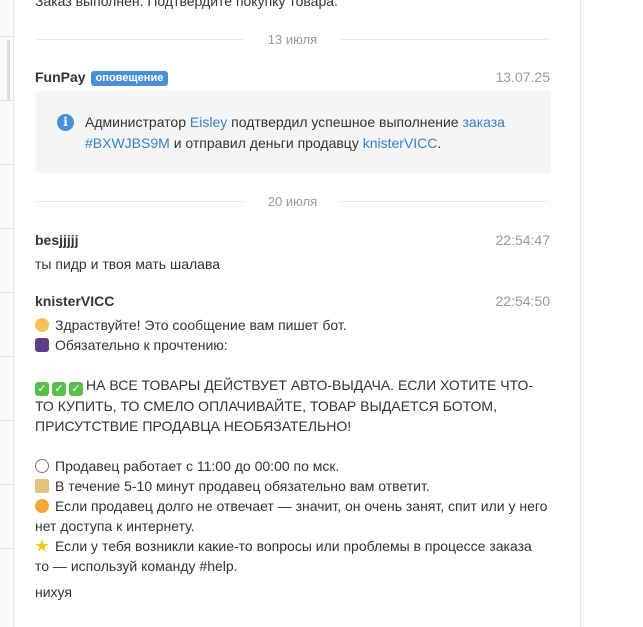  I want to click on message-time: 22:54:50, so click(523, 301).